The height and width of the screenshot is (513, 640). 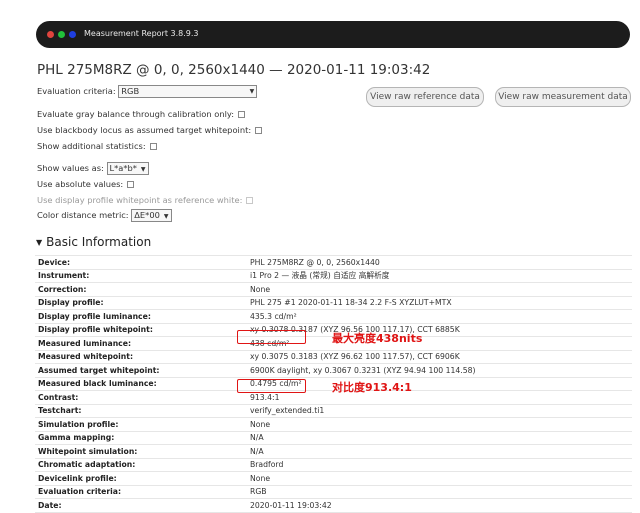 I want to click on maximize-dot-icon, so click(x=61, y=34).